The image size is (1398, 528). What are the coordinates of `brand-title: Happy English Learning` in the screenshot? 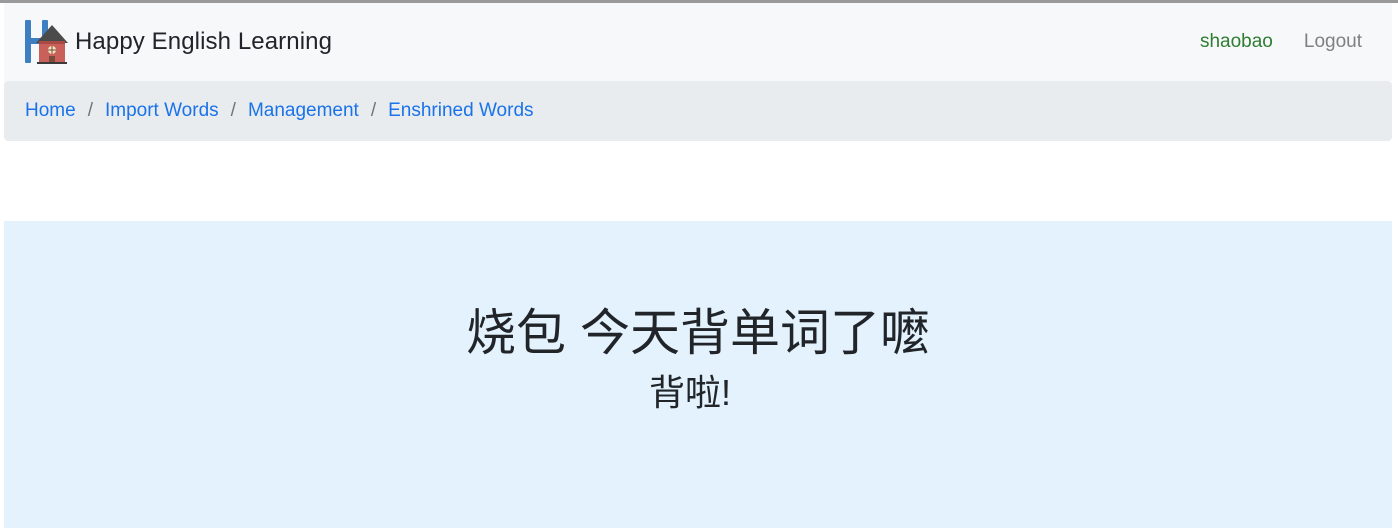 It's located at (204, 41).